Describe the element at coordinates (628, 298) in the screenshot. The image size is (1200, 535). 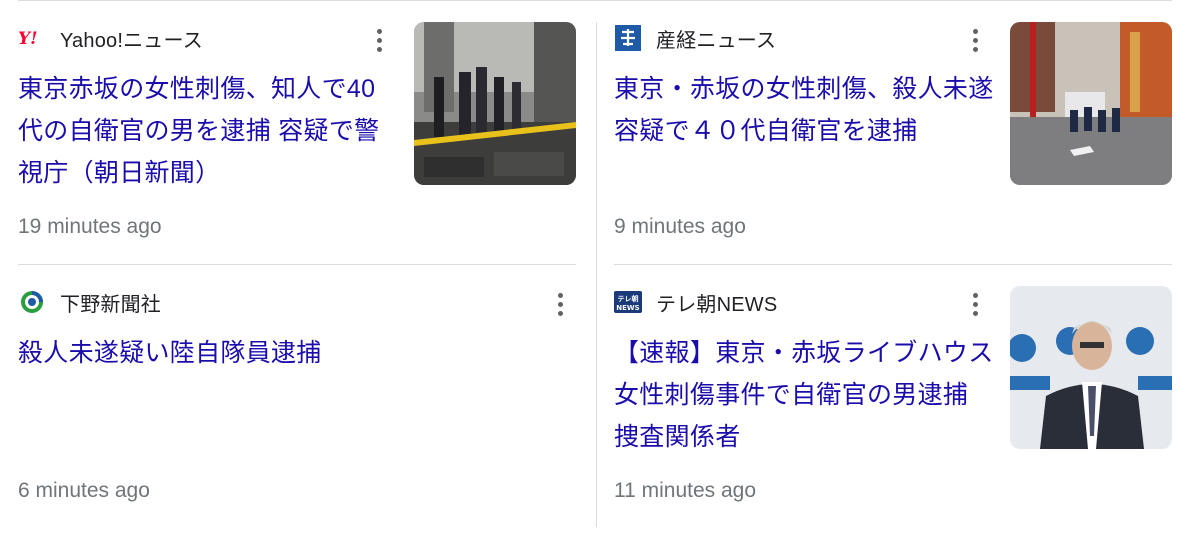
I see `svg-text: テレ朝` at that location.